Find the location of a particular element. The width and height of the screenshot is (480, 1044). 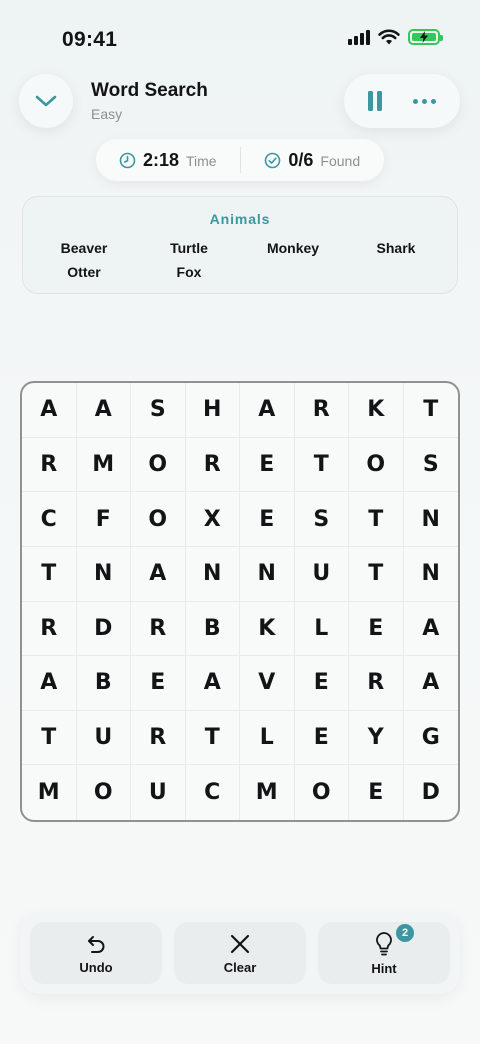

game-controls is located at coordinates (402, 101).